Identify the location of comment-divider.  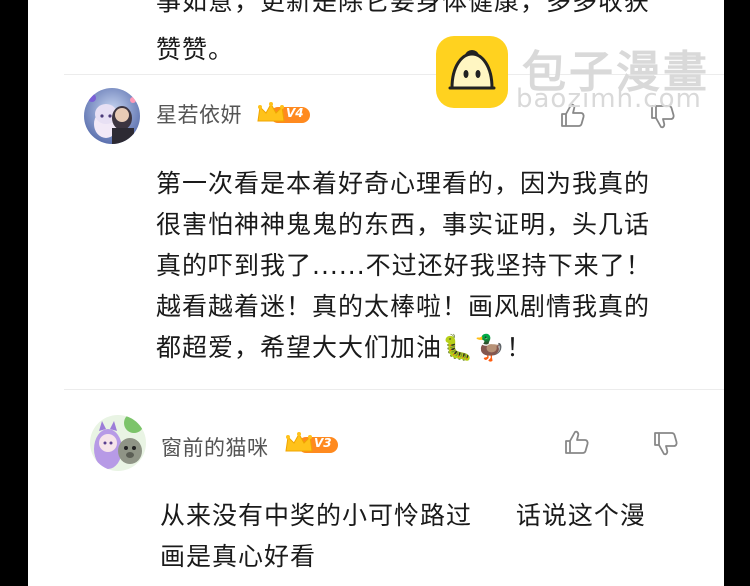
(394, 389).